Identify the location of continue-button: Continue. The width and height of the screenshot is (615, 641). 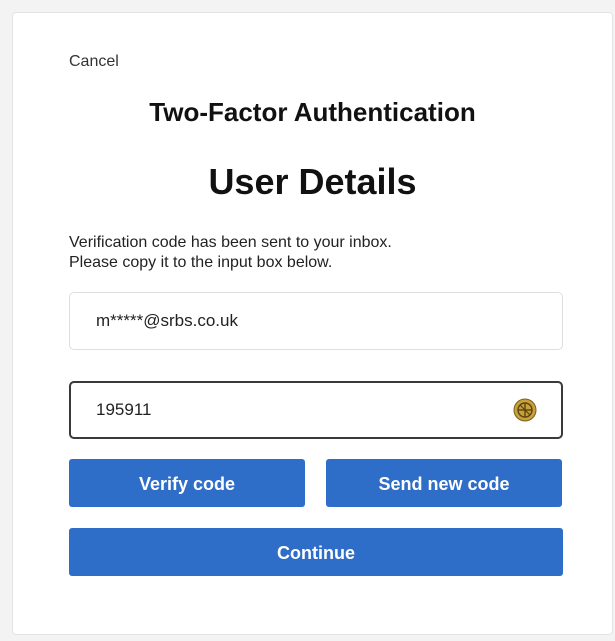
(316, 552).